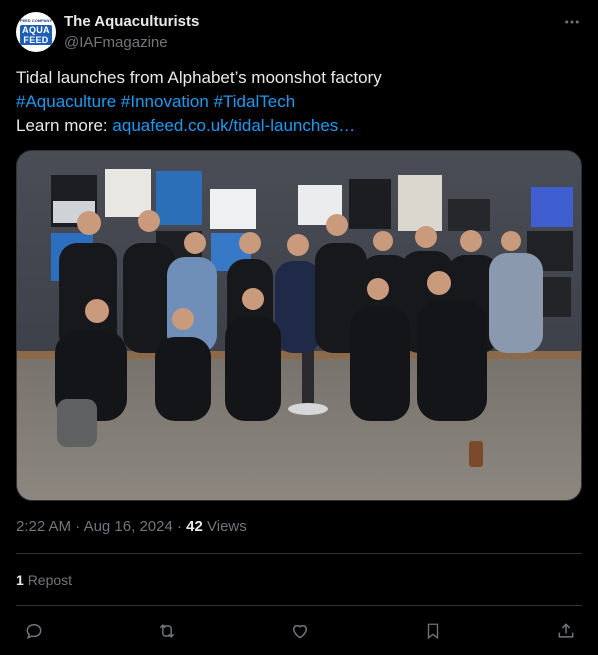 The image size is (598, 655). What do you see at coordinates (62, 125) in the screenshot?
I see `learn-more-label: Learn more:` at bounding box center [62, 125].